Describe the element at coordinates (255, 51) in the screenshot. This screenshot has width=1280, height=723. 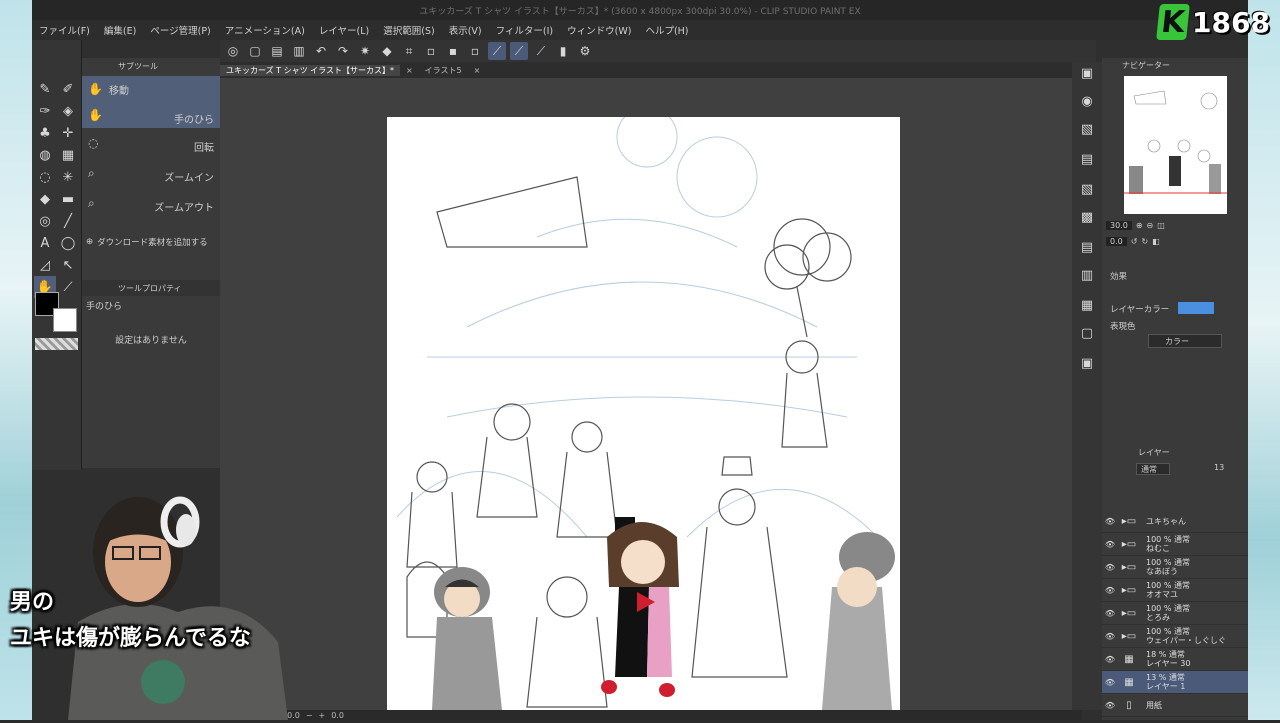
I see `new-file-icon: ▢` at that location.